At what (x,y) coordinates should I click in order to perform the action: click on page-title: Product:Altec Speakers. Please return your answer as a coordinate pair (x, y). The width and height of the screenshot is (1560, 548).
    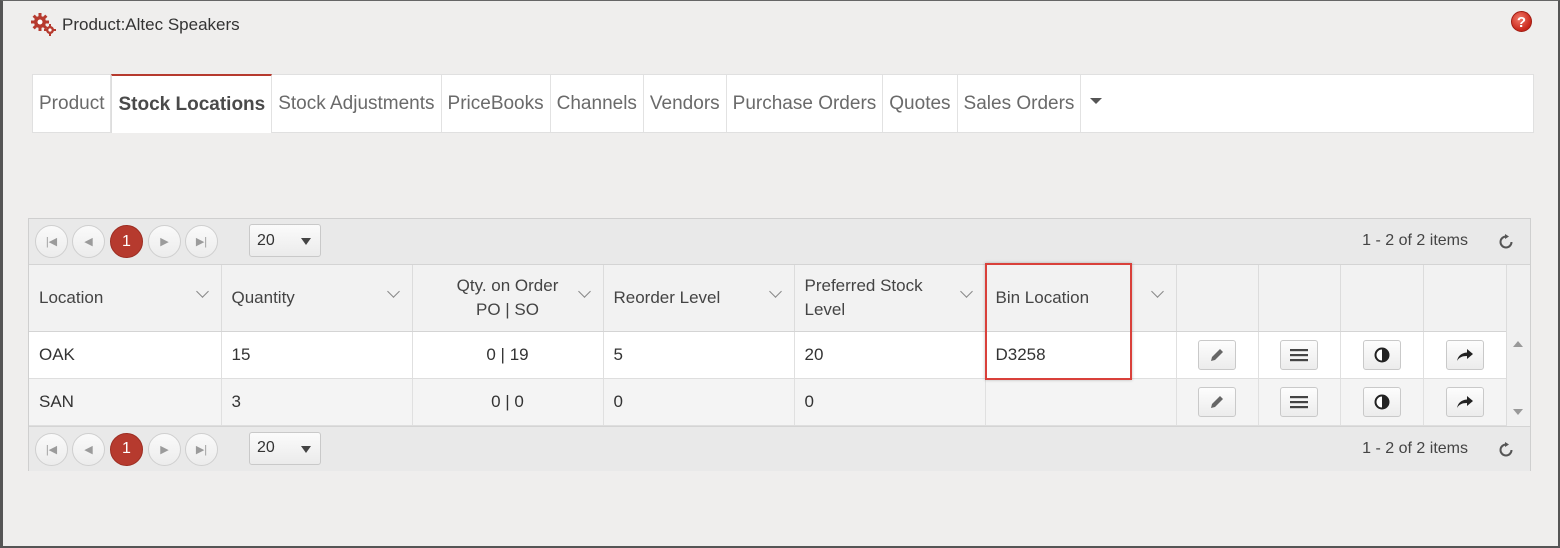
    Looking at the image, I should click on (151, 24).